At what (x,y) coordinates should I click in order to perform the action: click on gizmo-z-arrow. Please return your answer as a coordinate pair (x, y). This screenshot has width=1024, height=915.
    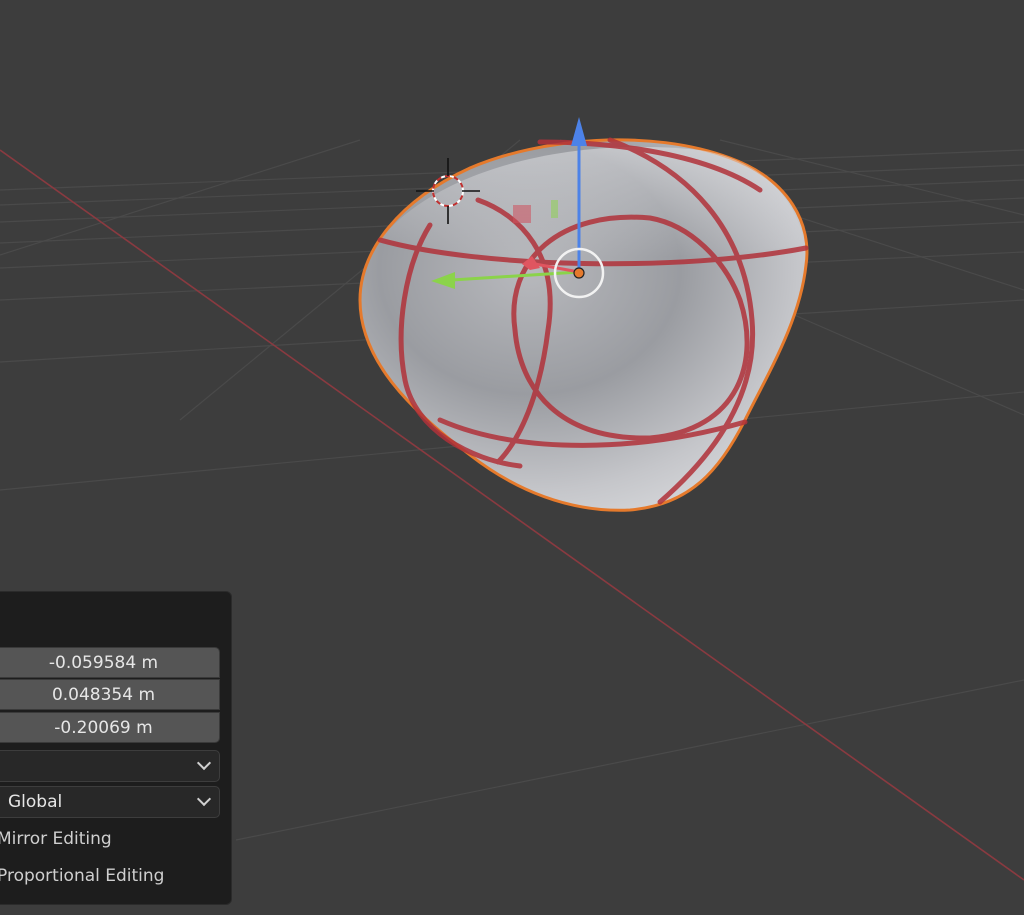
    Looking at the image, I should click on (579, 131).